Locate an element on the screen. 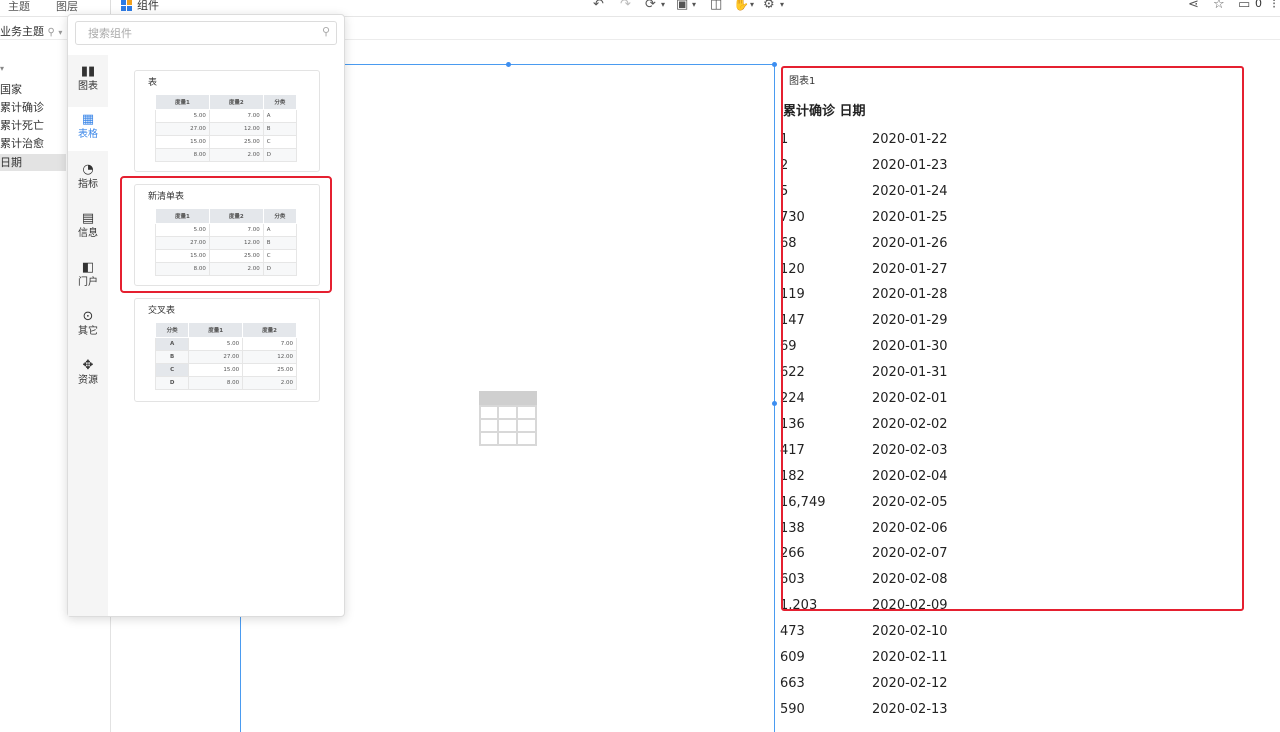 The height and width of the screenshot is (732, 1280). field-cumulative-confirmed: 累计确诊 is located at coordinates (33, 107).